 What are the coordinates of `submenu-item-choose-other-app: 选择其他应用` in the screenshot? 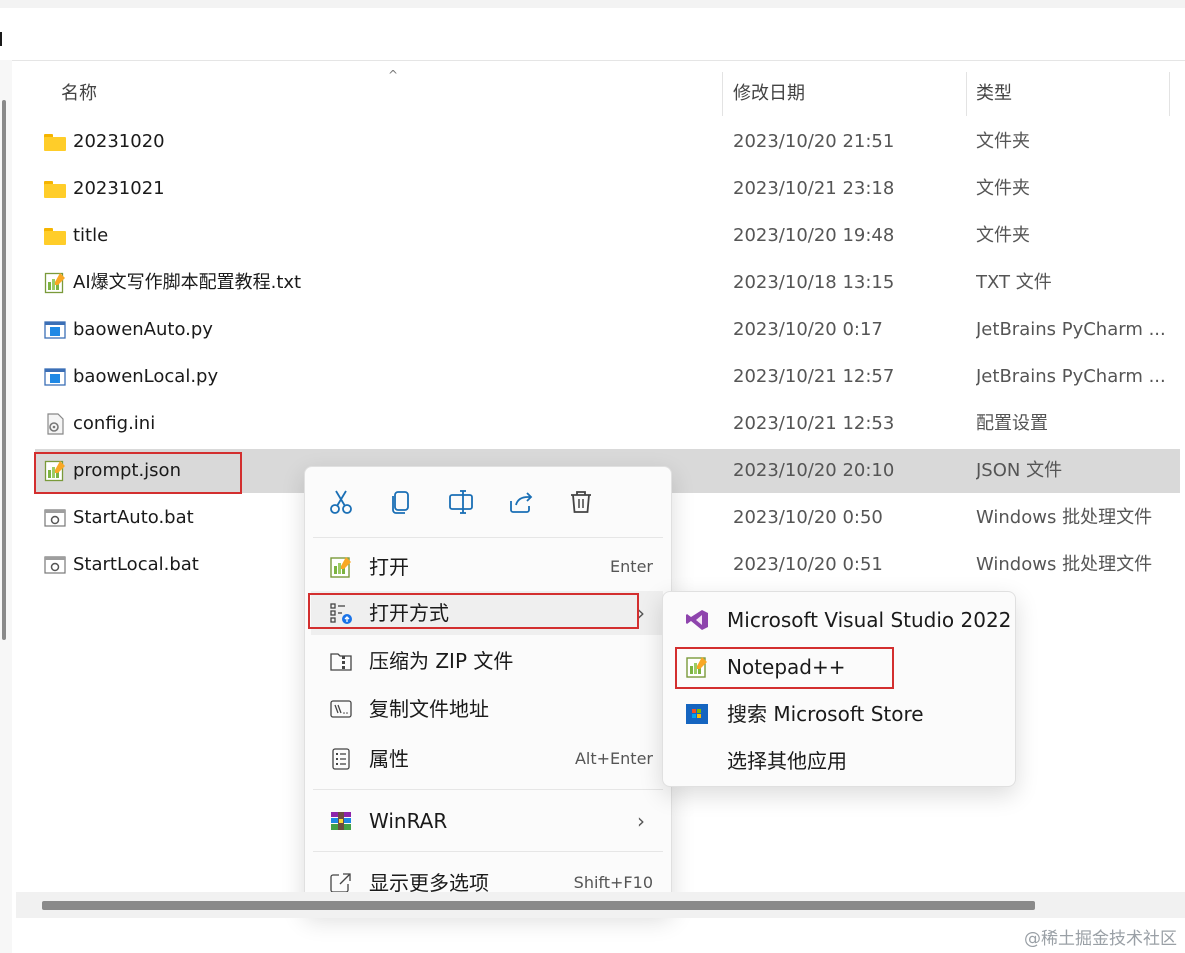 It's located at (839, 761).